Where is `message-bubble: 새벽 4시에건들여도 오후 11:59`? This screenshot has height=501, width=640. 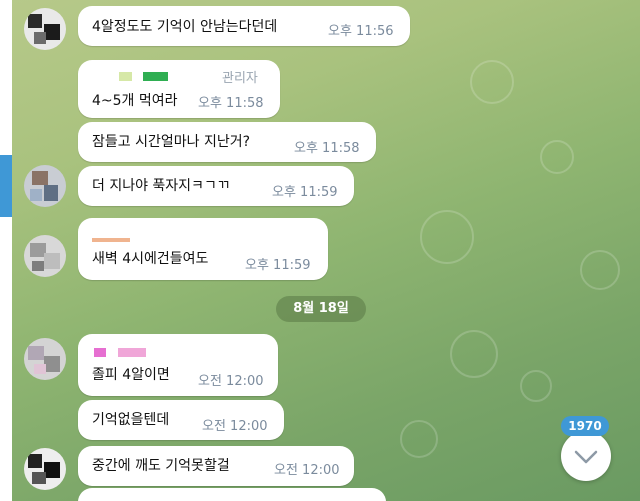
message-bubble: 새벽 4시에건들여도 오후 11:59 is located at coordinates (203, 249).